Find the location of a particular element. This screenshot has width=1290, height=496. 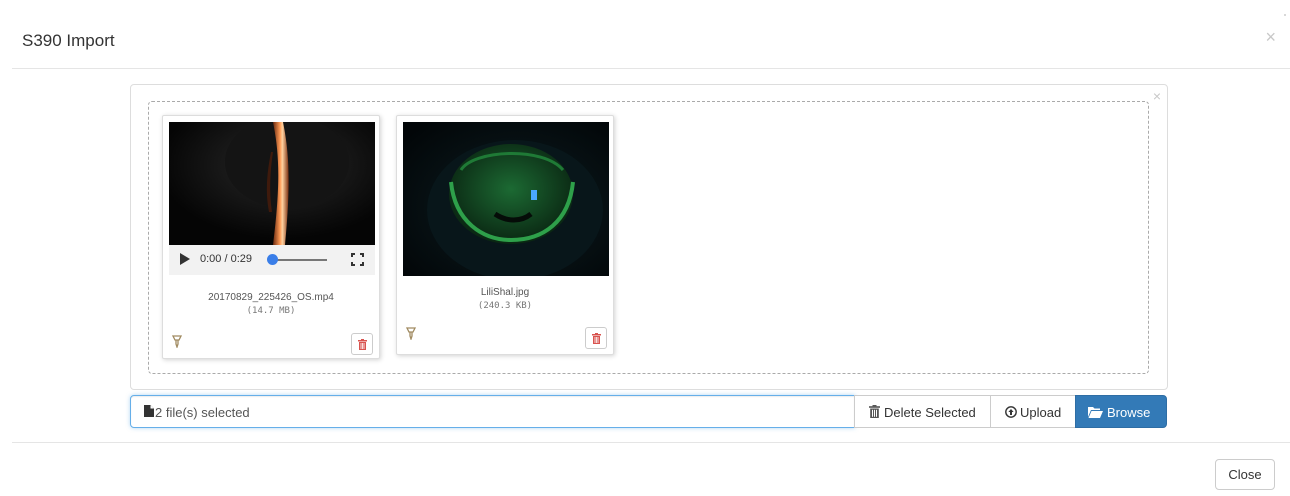

seek-handle is located at coordinates (272, 259).